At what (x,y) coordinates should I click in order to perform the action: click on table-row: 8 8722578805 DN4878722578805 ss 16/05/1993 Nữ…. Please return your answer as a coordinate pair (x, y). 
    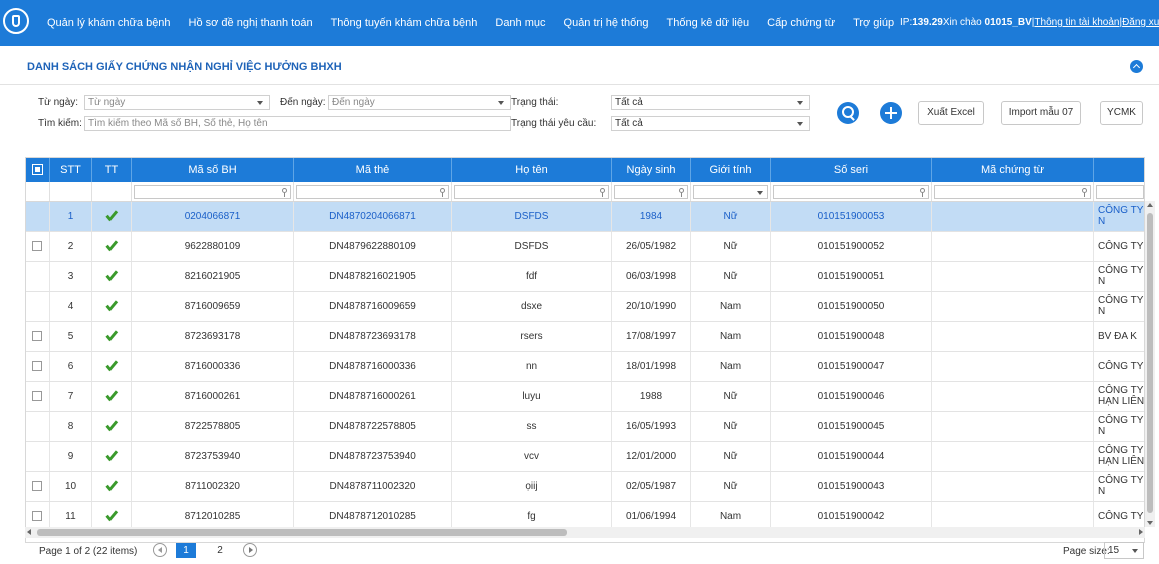
    Looking at the image, I should click on (585, 427).